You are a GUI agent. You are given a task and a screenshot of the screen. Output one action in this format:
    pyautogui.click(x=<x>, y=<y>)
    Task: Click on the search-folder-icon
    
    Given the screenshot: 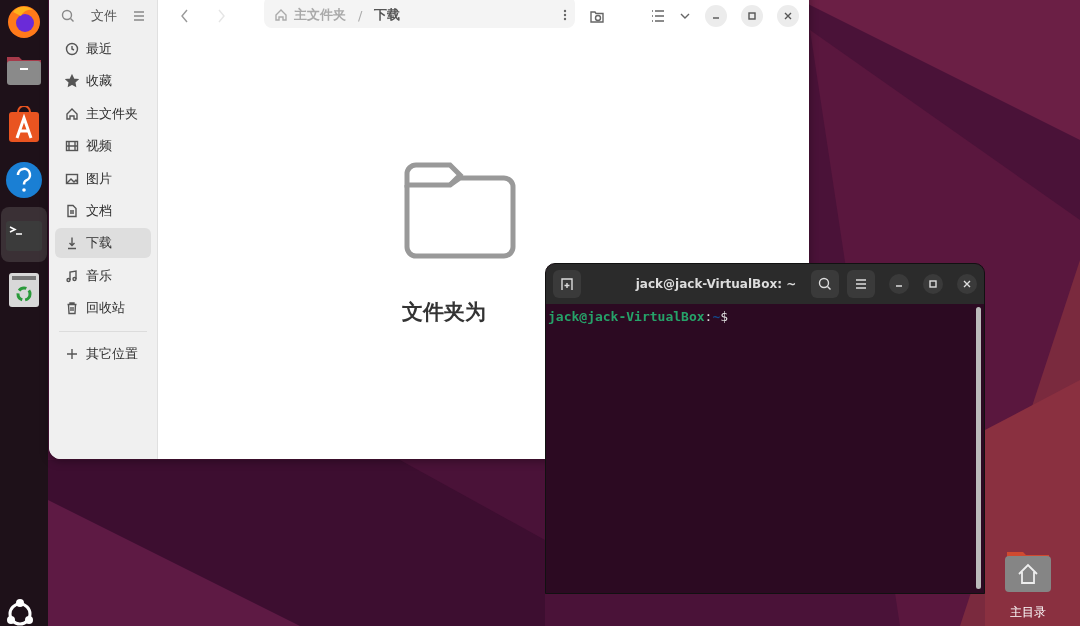 What is the action you would take?
    pyautogui.click(x=597, y=16)
    